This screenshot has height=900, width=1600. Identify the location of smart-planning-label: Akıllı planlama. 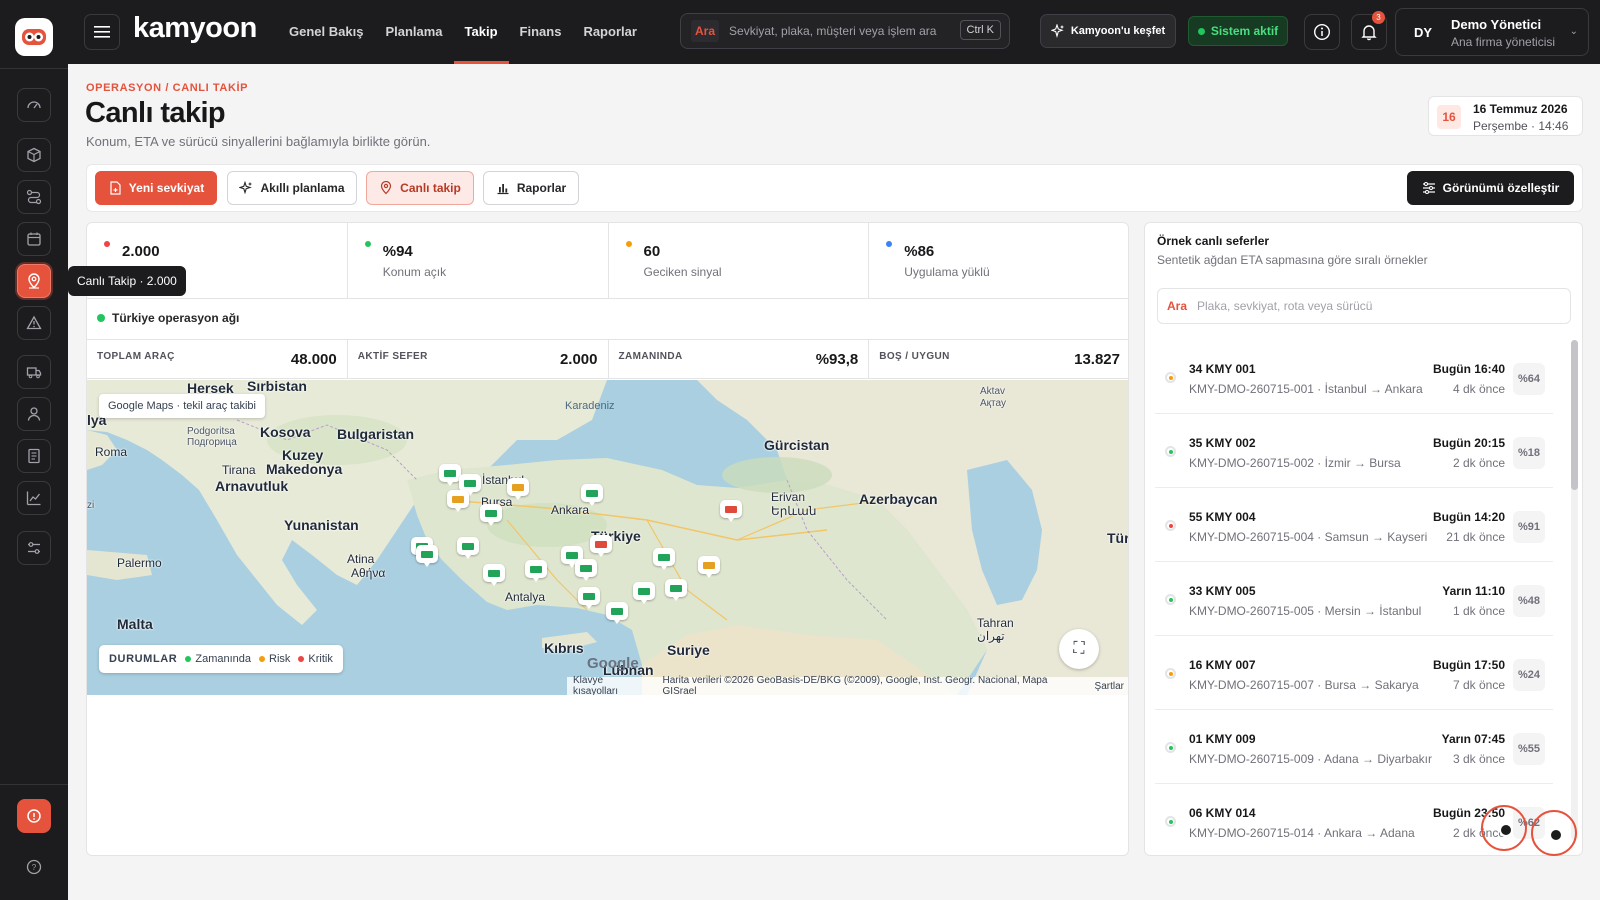
(302, 188).